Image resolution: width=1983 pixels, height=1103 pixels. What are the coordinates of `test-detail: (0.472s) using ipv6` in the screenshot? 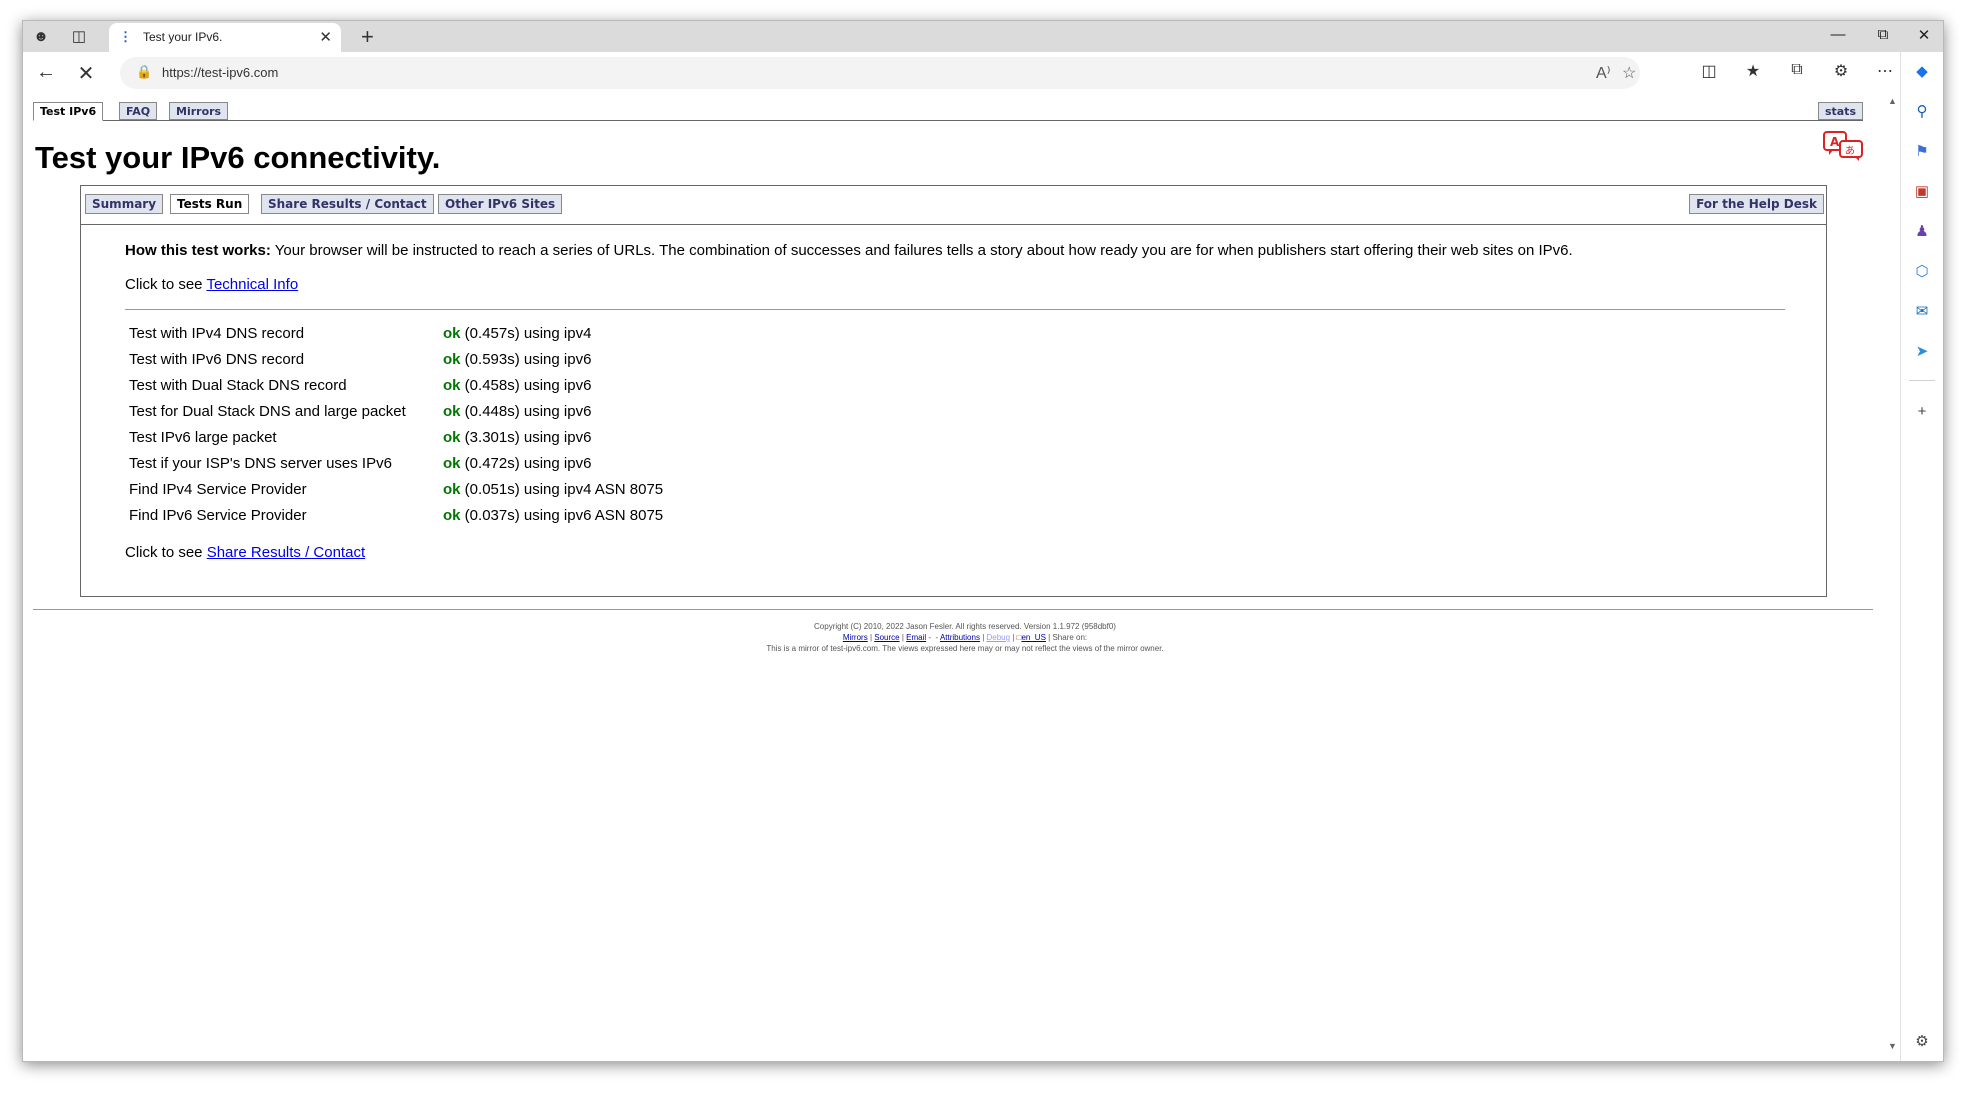 It's located at (526, 463).